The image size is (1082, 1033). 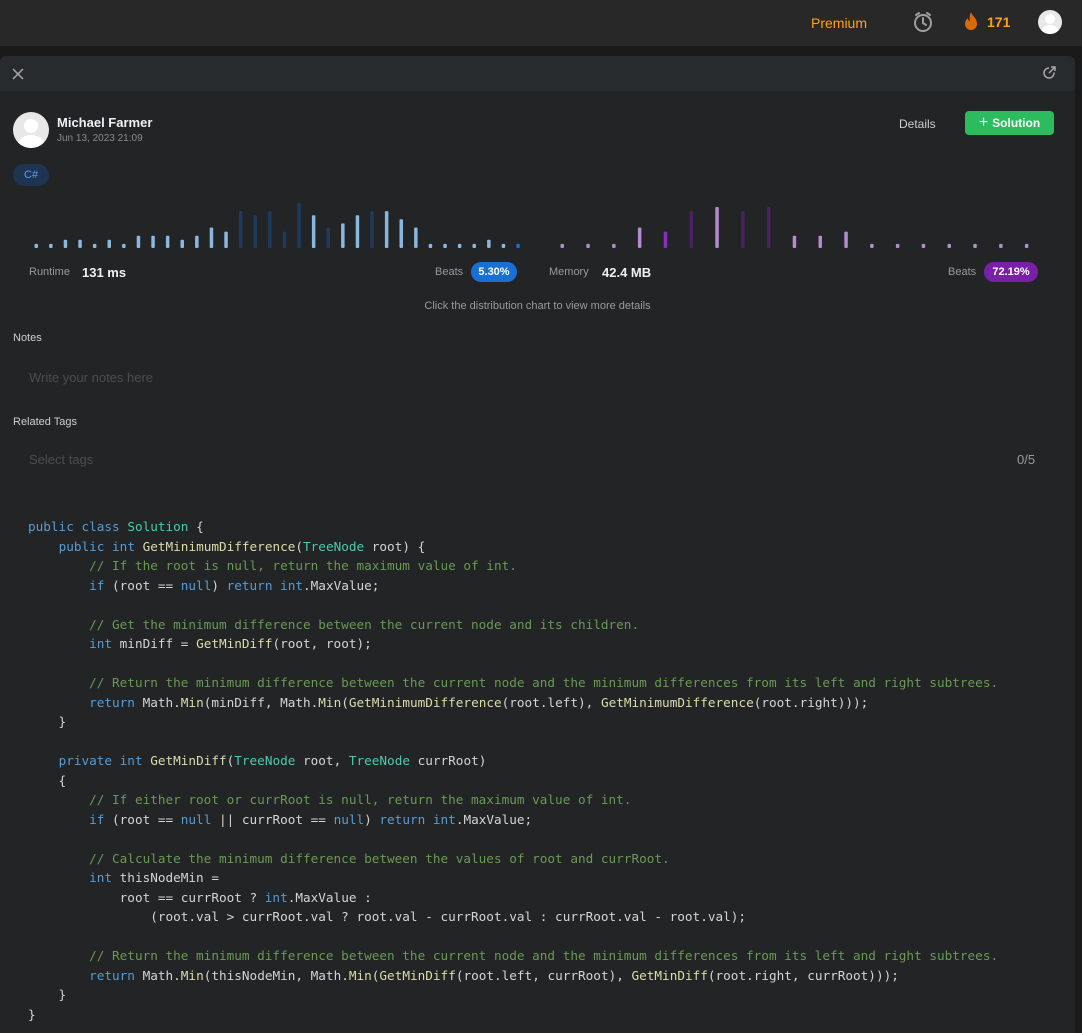 I want to click on memory-beats-badge: 72.19%, so click(x=1011, y=272).